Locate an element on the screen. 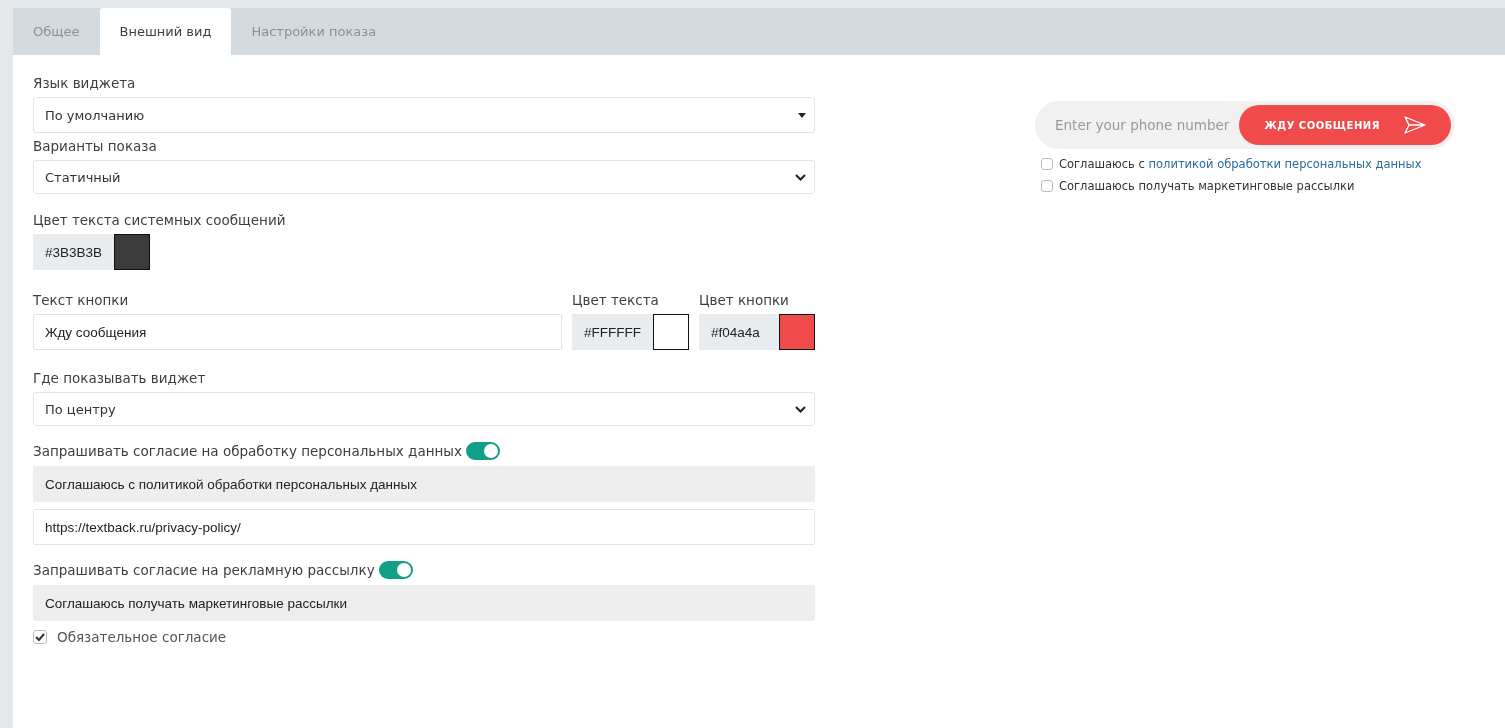 Image resolution: width=1505 pixels, height=728 pixels. send-button: ЖДУ СООБЩЕНИЯ is located at coordinates (1345, 125).